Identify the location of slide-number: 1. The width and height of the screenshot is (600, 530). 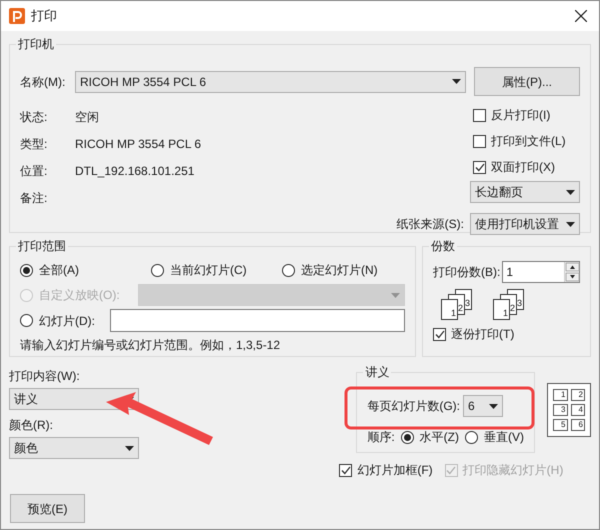
(563, 395).